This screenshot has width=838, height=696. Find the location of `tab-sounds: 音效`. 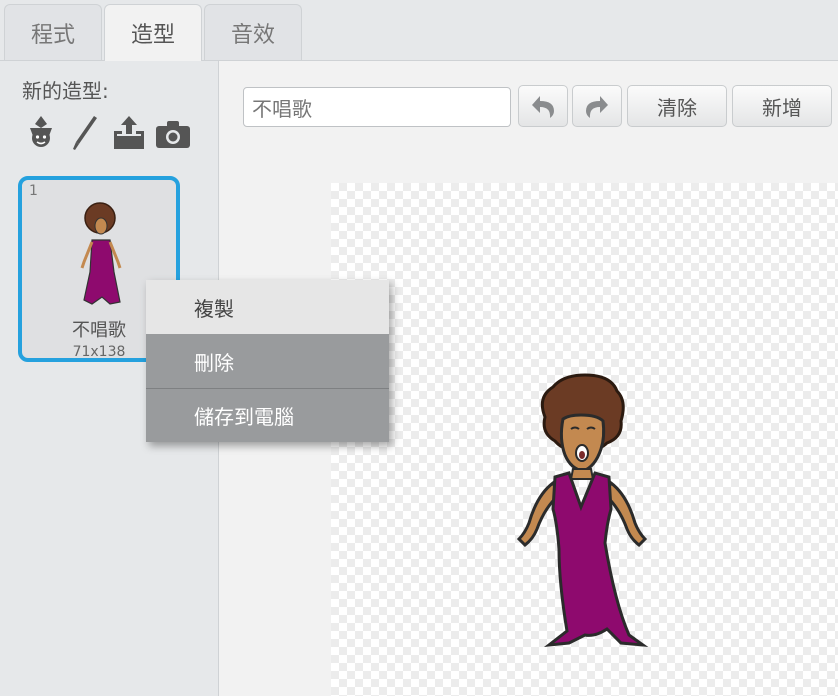

tab-sounds: 音效 is located at coordinates (253, 32).